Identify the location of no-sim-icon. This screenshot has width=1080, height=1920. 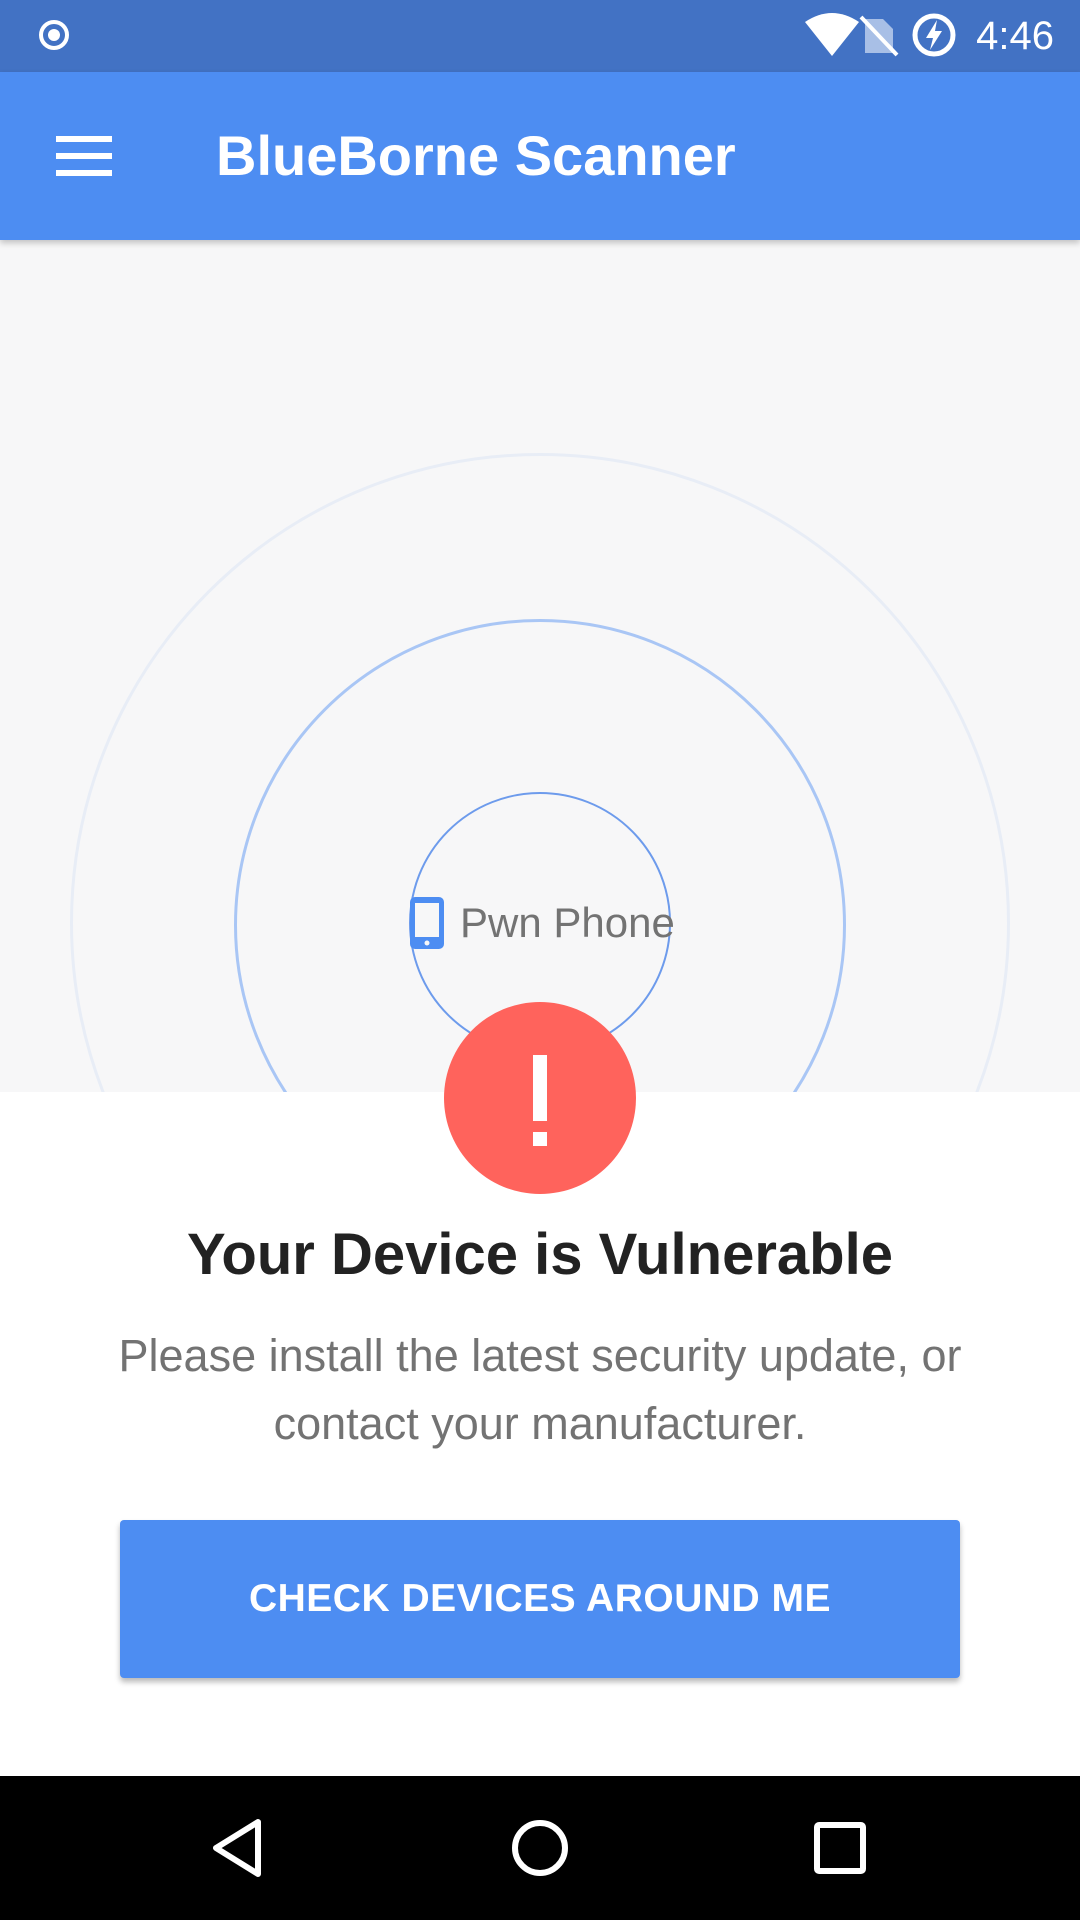
(879, 36).